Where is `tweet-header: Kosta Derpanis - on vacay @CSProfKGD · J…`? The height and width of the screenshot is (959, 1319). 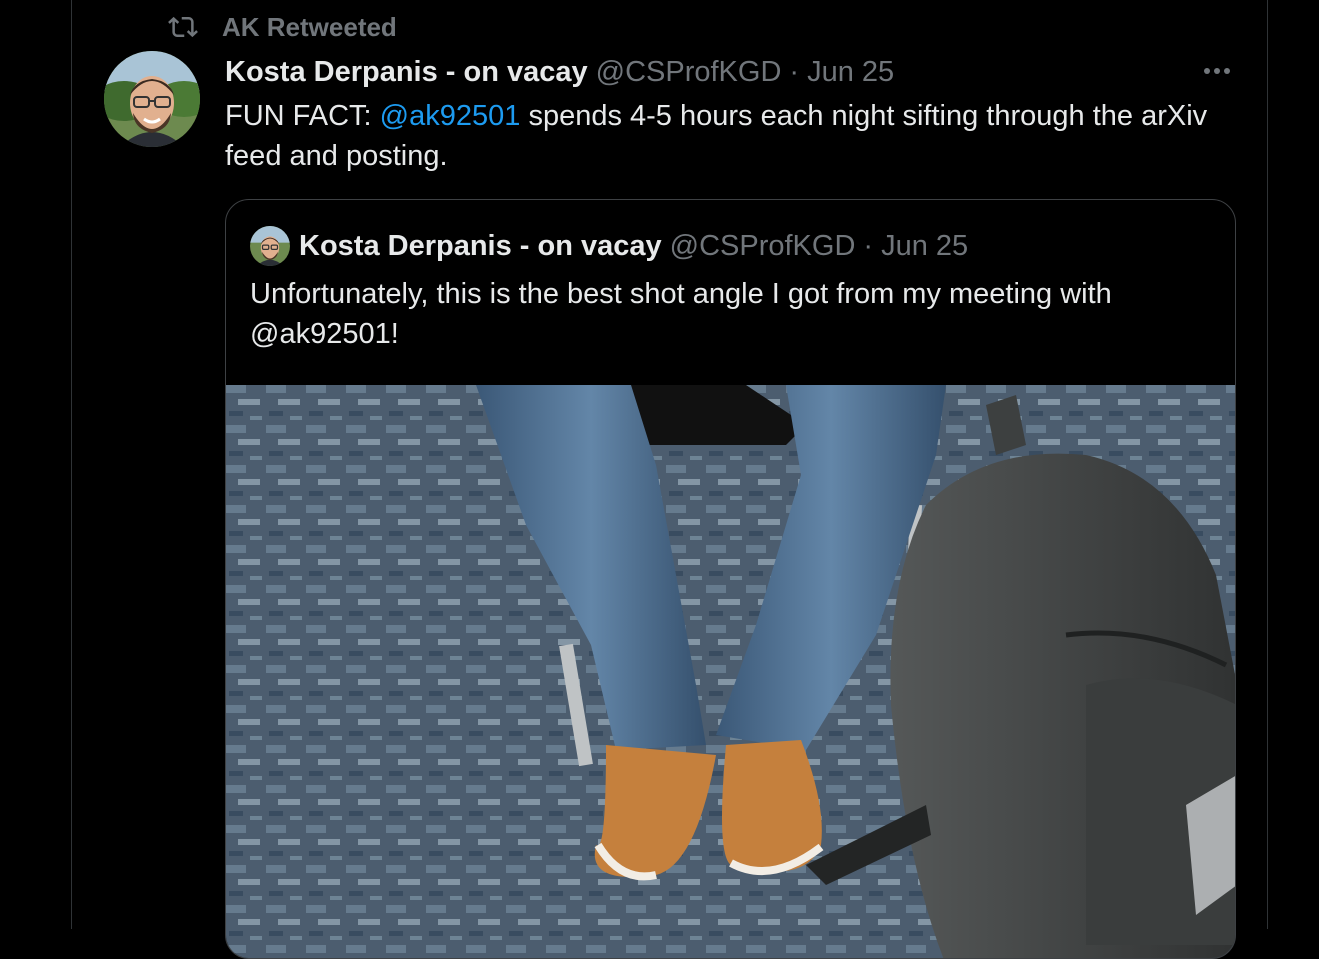 tweet-header: Kosta Derpanis - on vacay @CSProfKGD · J… is located at coordinates (559, 72).